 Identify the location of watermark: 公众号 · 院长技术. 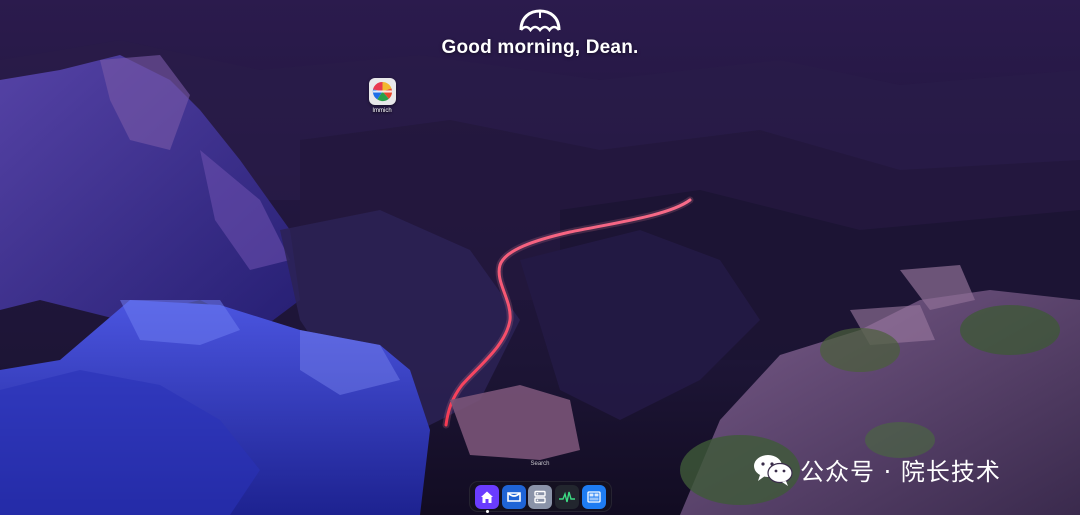
(876, 469).